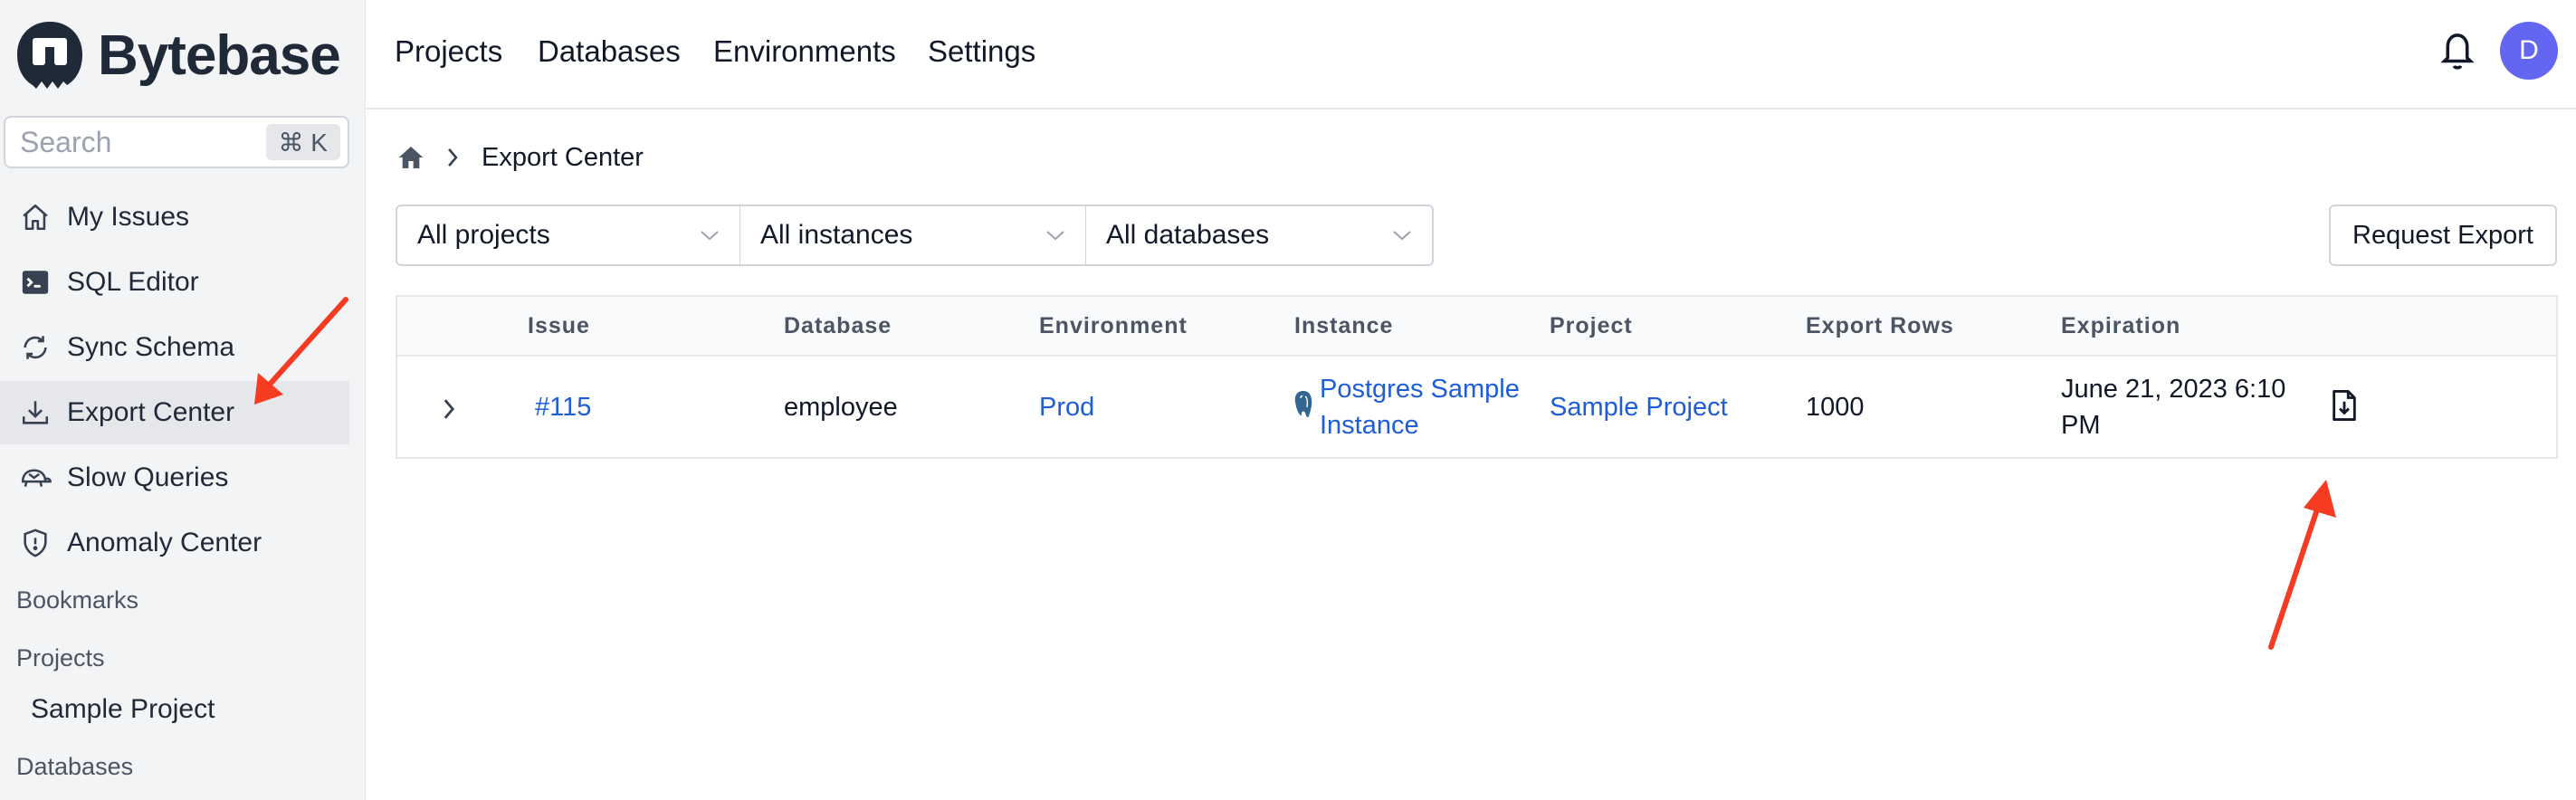 The height and width of the screenshot is (800, 2576). What do you see at coordinates (837, 235) in the screenshot?
I see `instance-filter-value: All instances` at bounding box center [837, 235].